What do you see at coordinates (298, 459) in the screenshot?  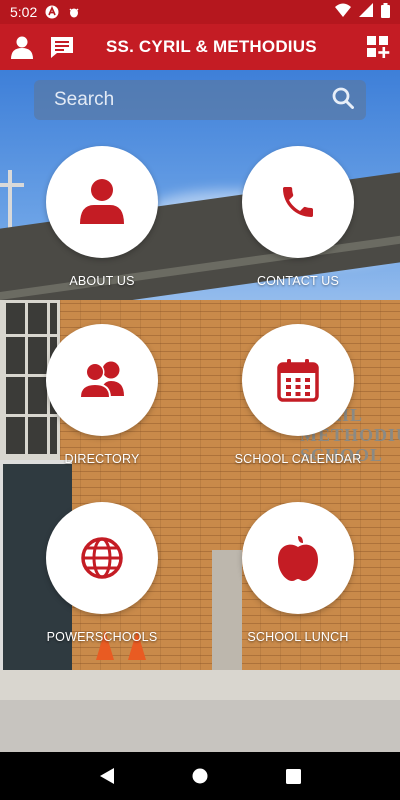 I see `tile-label: SCHOOL CALENDAR` at bounding box center [298, 459].